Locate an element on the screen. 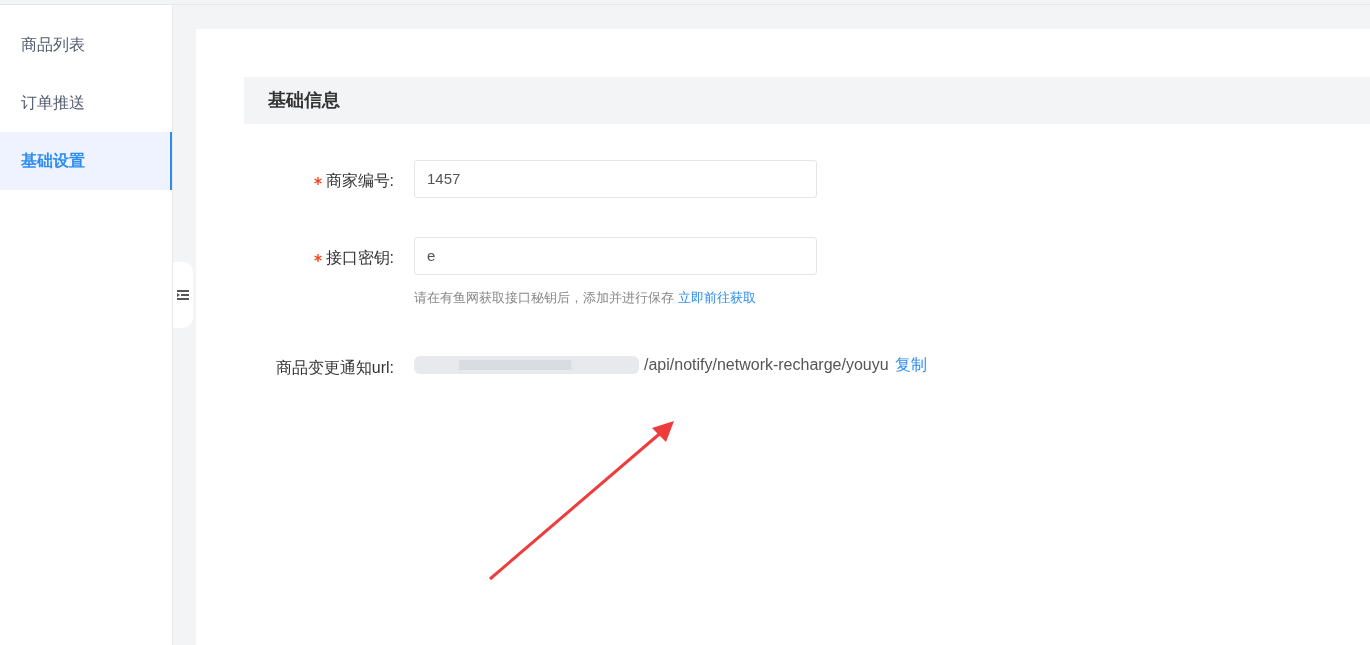  input-field: 1457 is located at coordinates (615, 179).